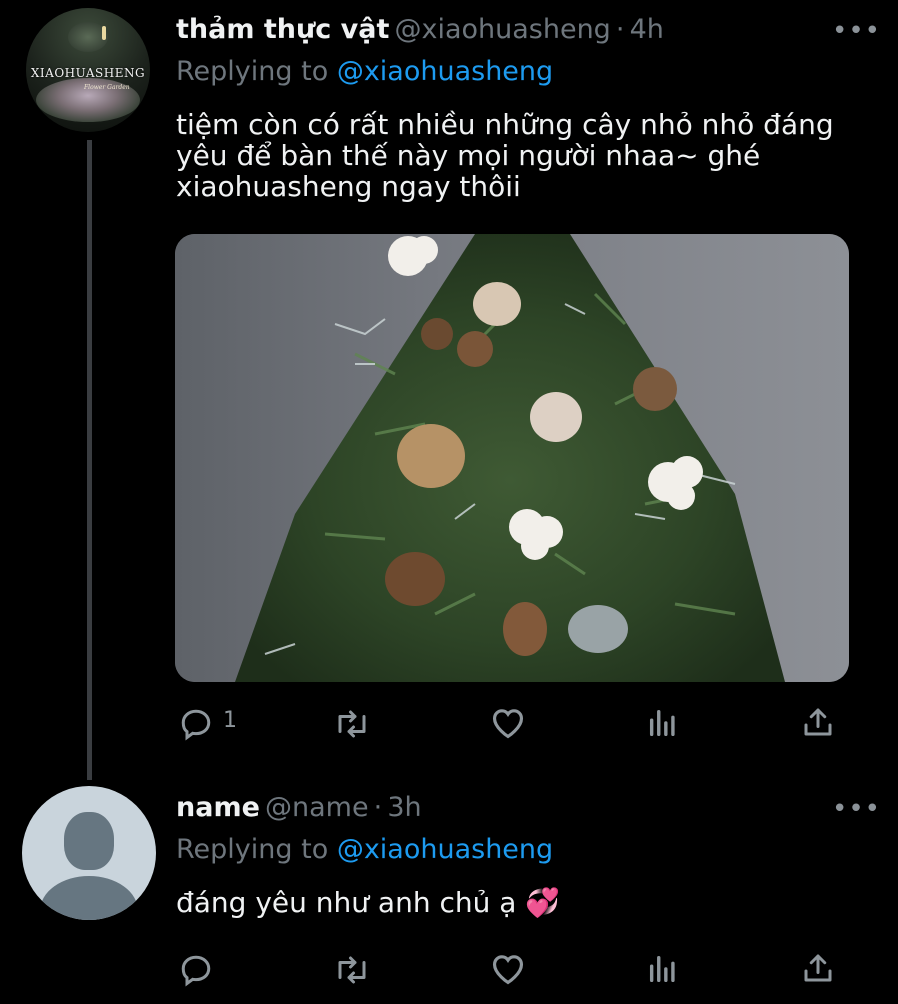 This screenshot has width=898, height=1004. I want to click on display-name: thảm thực vật, so click(282, 29).